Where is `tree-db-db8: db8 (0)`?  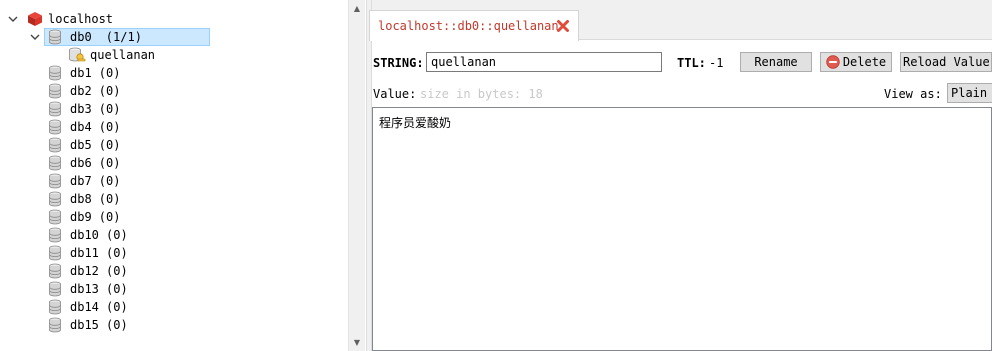 tree-db-db8: db8 (0) is located at coordinates (172, 199).